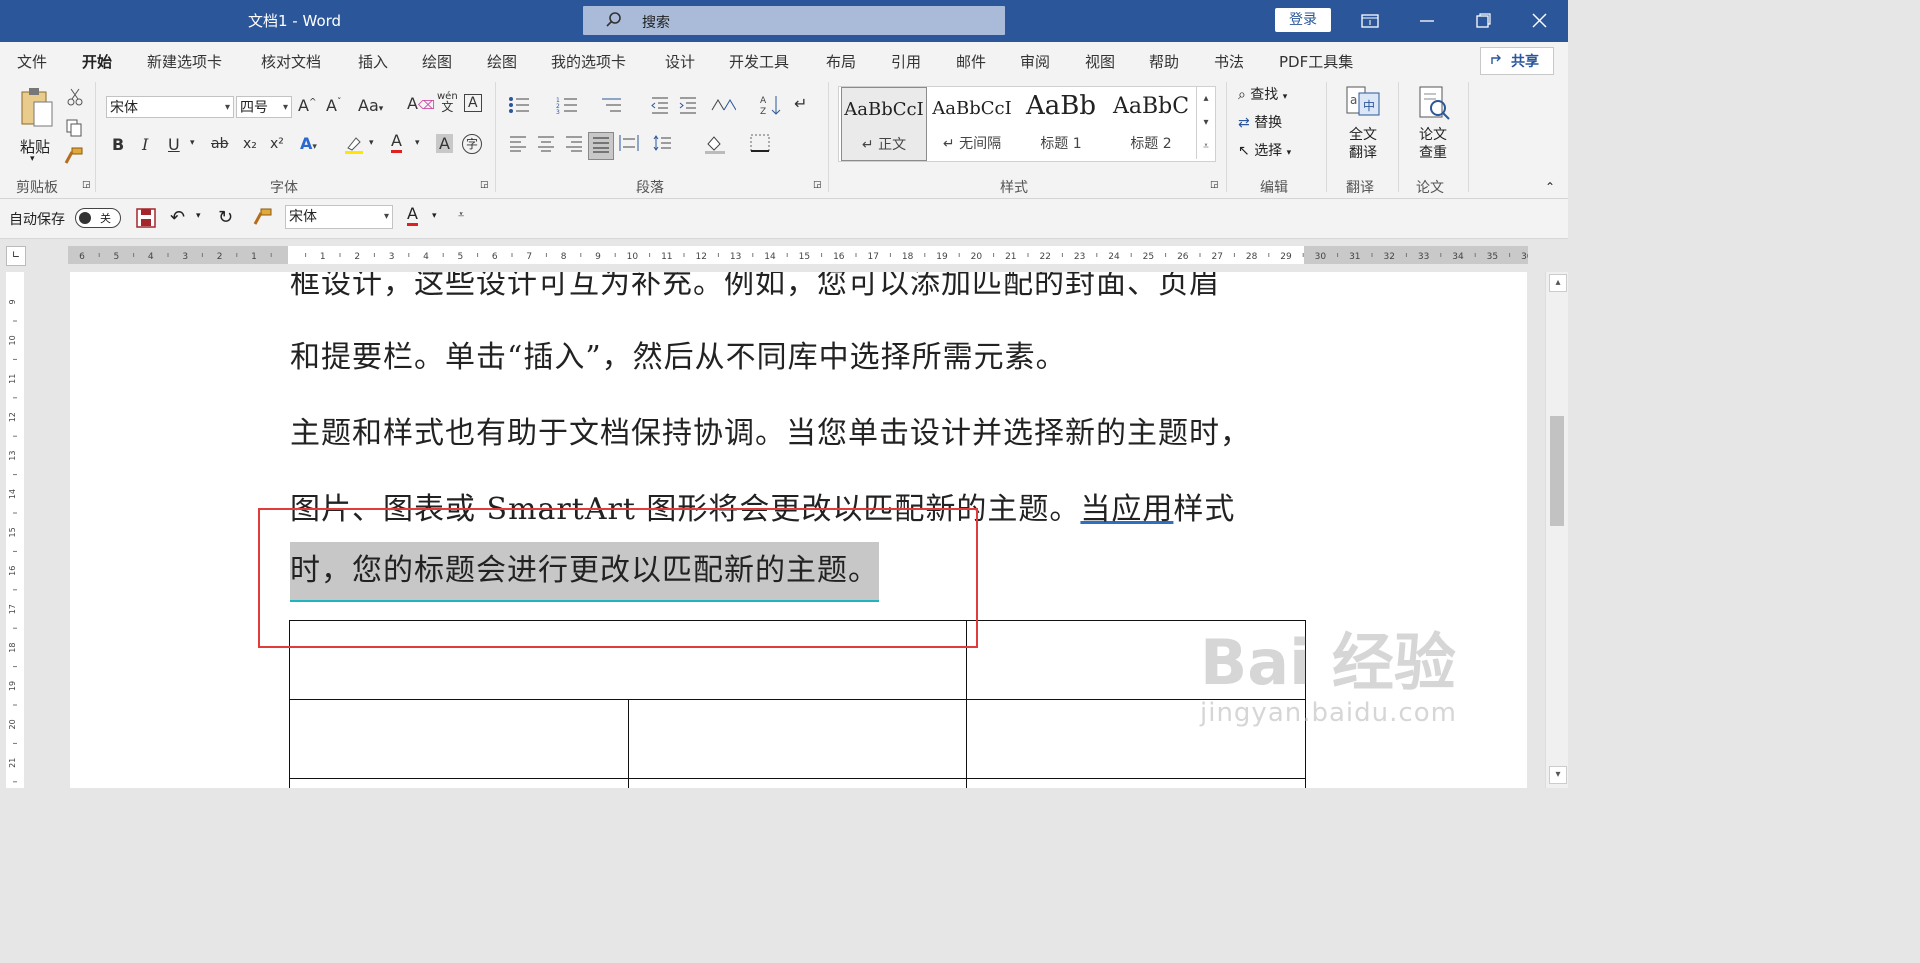 This screenshot has height=963, width=1920. Describe the element at coordinates (219, 144) in the screenshot. I see `strikethrough-button: ab` at that location.